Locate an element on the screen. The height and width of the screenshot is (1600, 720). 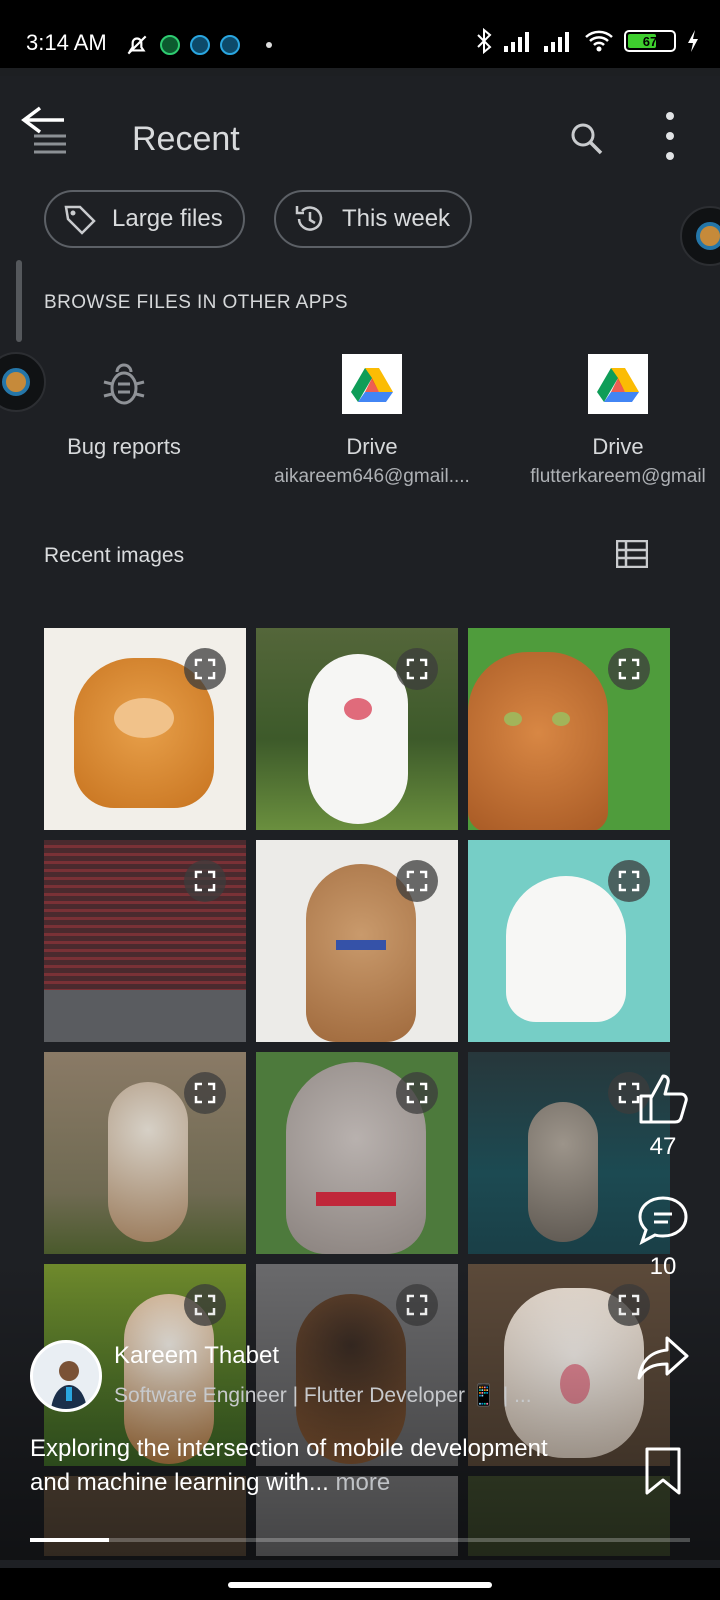
battery-icon: 67 is located at coordinates (650, 41).